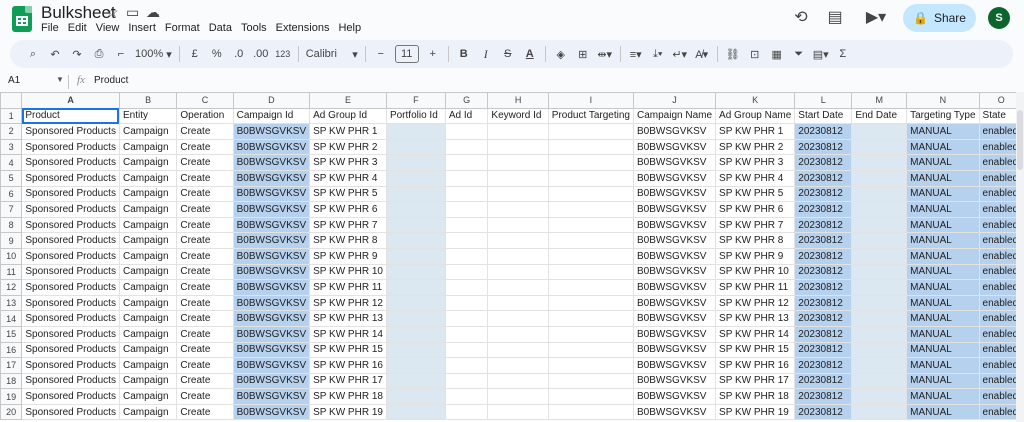  What do you see at coordinates (879, 334) in the screenshot?
I see `cell-m15` at bounding box center [879, 334].